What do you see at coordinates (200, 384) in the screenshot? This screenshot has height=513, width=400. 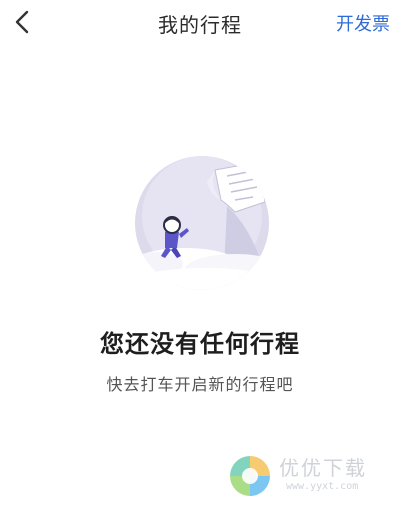 I see `empty-state-subtitle: 快去打车开启新的行程吧` at bounding box center [200, 384].